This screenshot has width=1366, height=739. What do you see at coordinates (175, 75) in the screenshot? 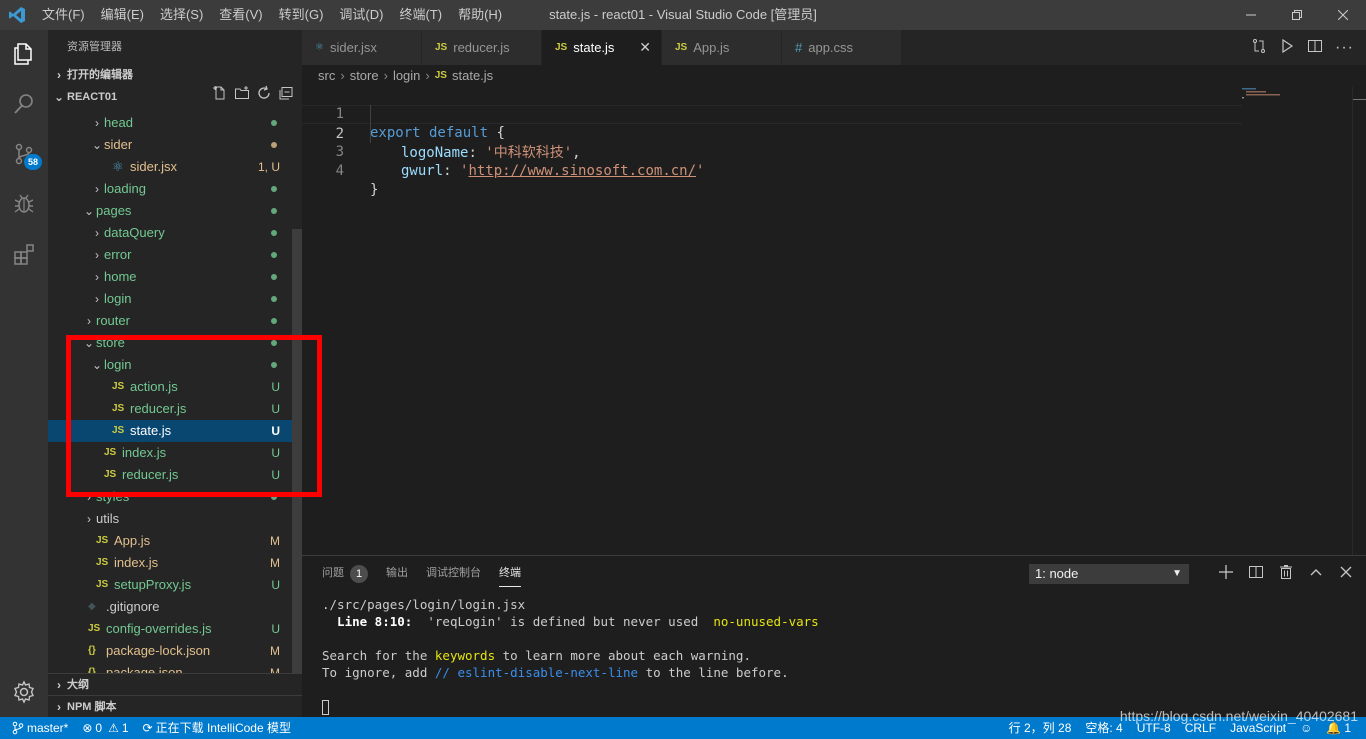
I see `open-editors-section: › 打开的编辑器` at bounding box center [175, 75].